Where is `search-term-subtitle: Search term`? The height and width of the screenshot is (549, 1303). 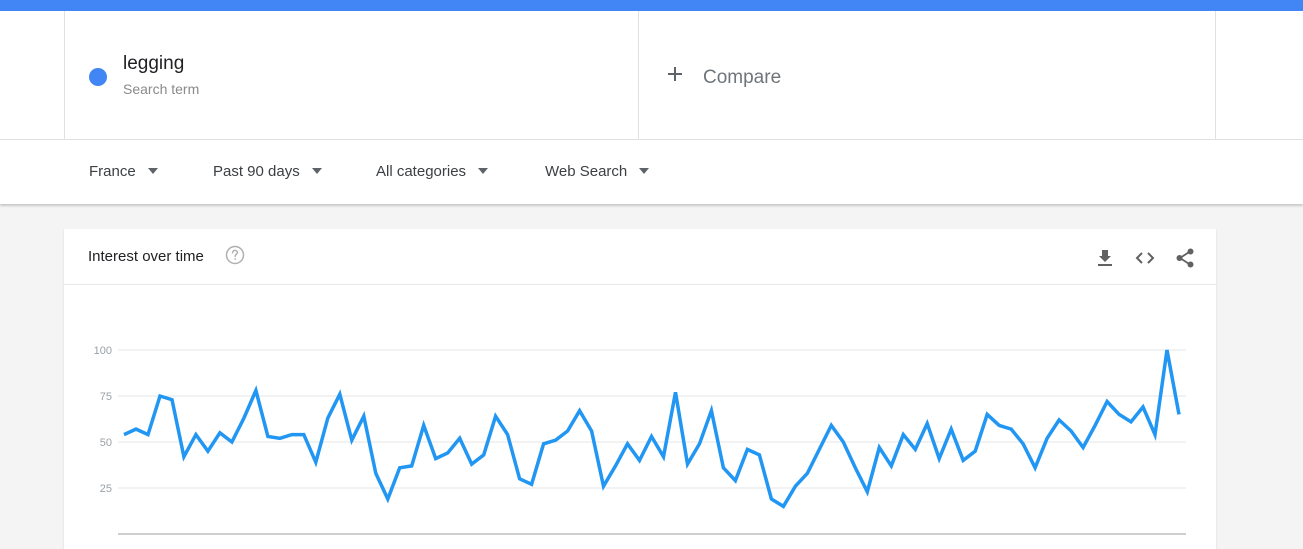 search-term-subtitle: Search term is located at coordinates (161, 89).